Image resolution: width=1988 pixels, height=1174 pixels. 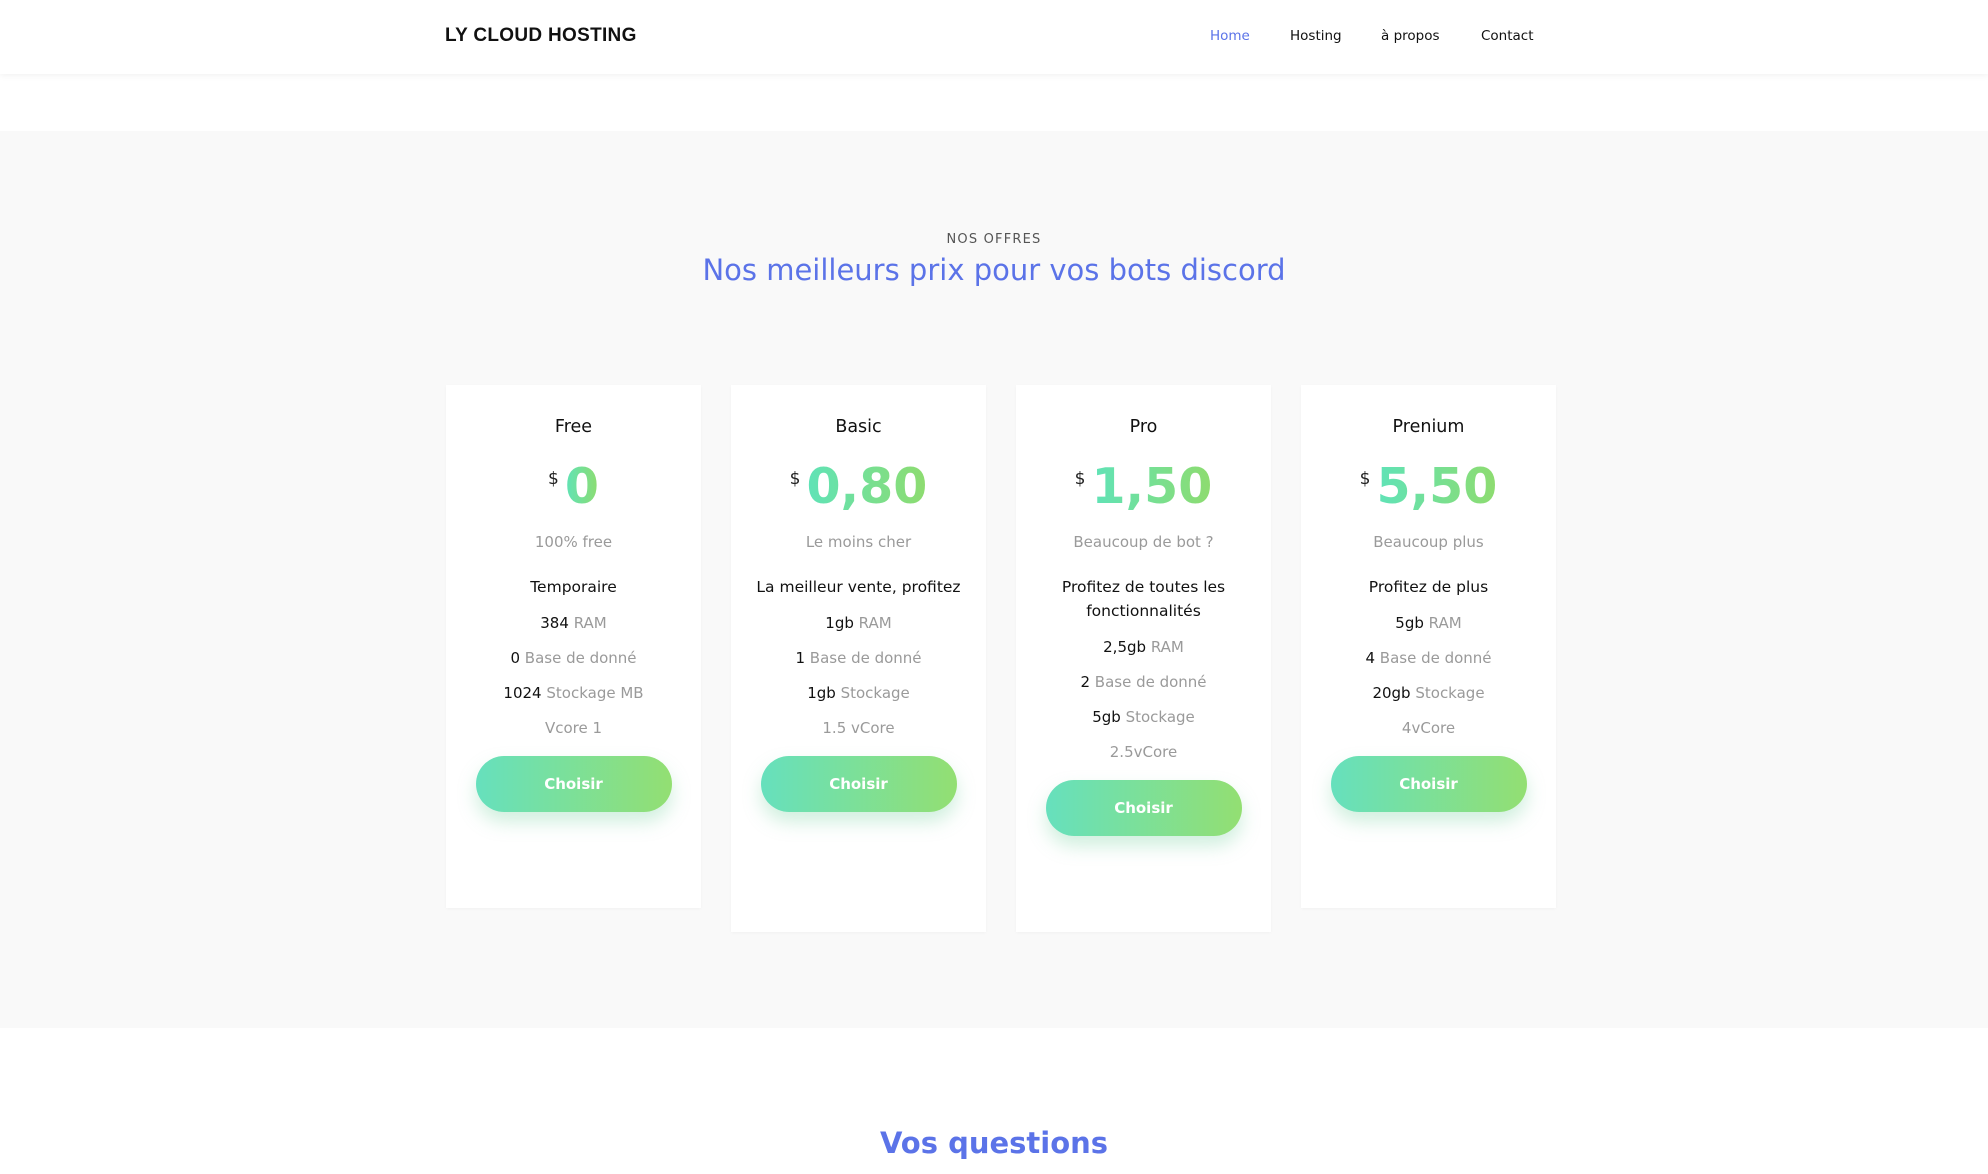 I want to click on feature-ram: 2,5gb RAM, so click(x=1143, y=647).